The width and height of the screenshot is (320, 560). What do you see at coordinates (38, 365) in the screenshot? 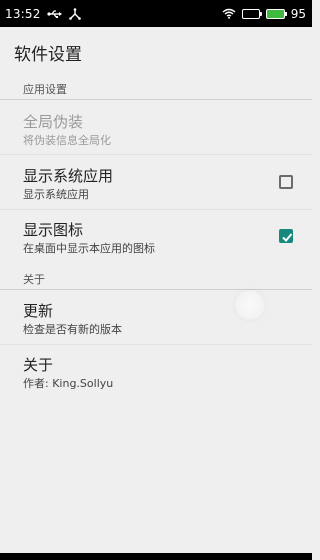
I see `pref-title: 关于` at bounding box center [38, 365].